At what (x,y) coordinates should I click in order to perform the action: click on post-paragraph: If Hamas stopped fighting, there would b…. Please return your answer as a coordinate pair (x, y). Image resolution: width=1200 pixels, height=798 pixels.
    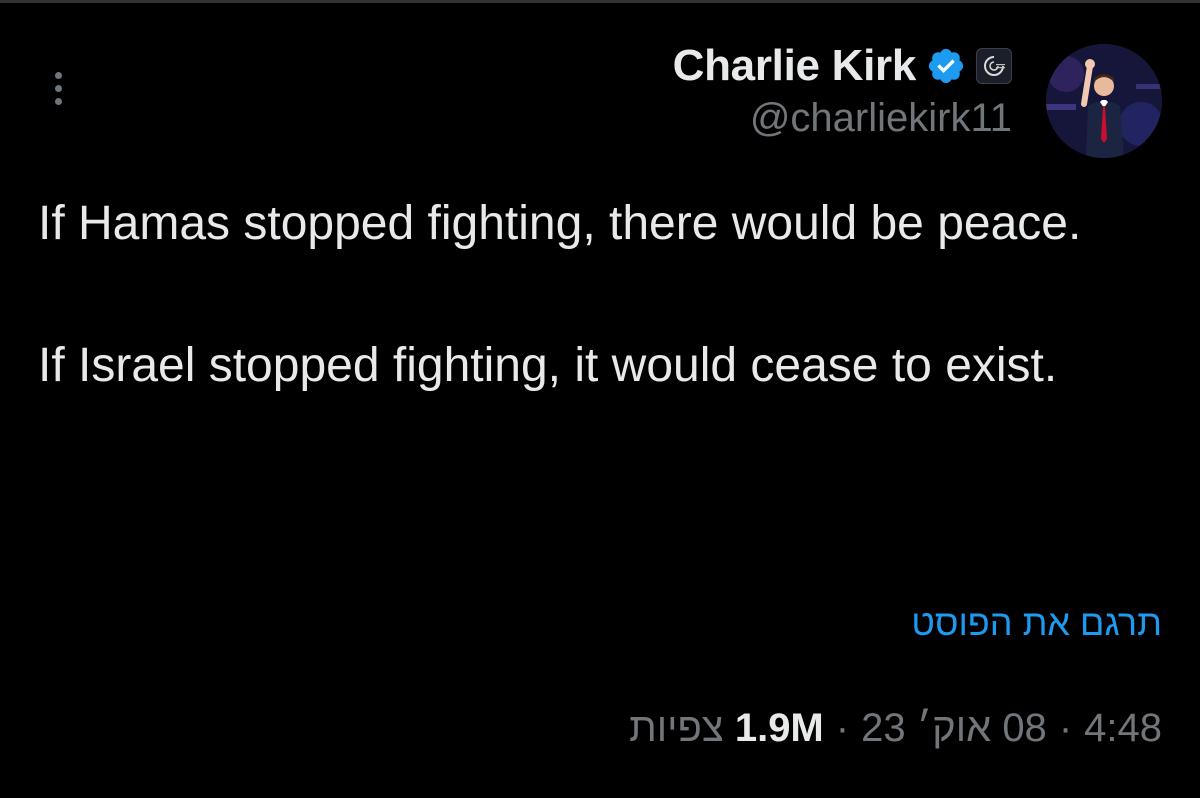
    Looking at the image, I should click on (560, 223).